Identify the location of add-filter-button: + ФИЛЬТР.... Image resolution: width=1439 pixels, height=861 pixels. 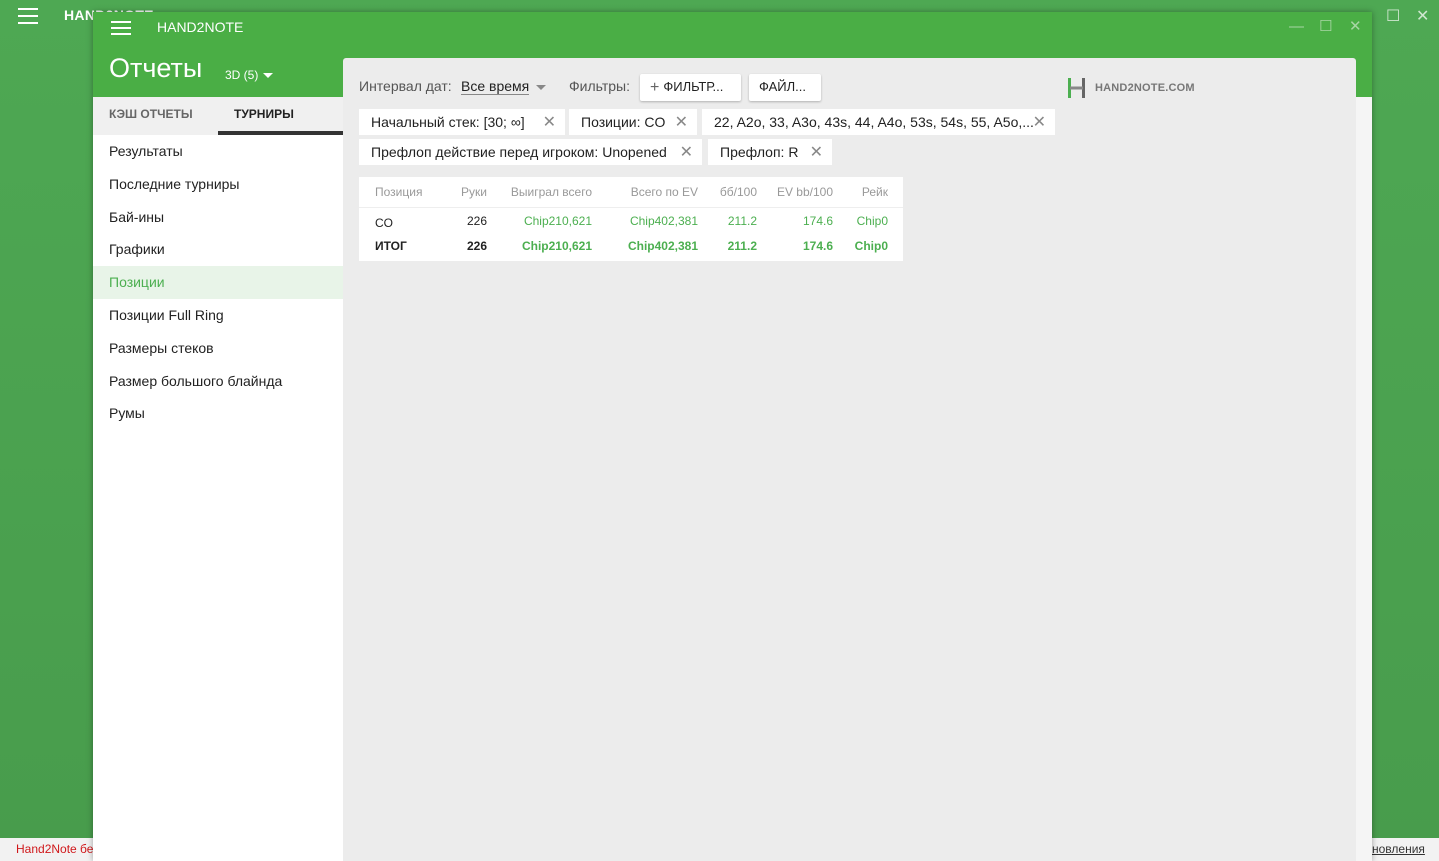
(690, 87).